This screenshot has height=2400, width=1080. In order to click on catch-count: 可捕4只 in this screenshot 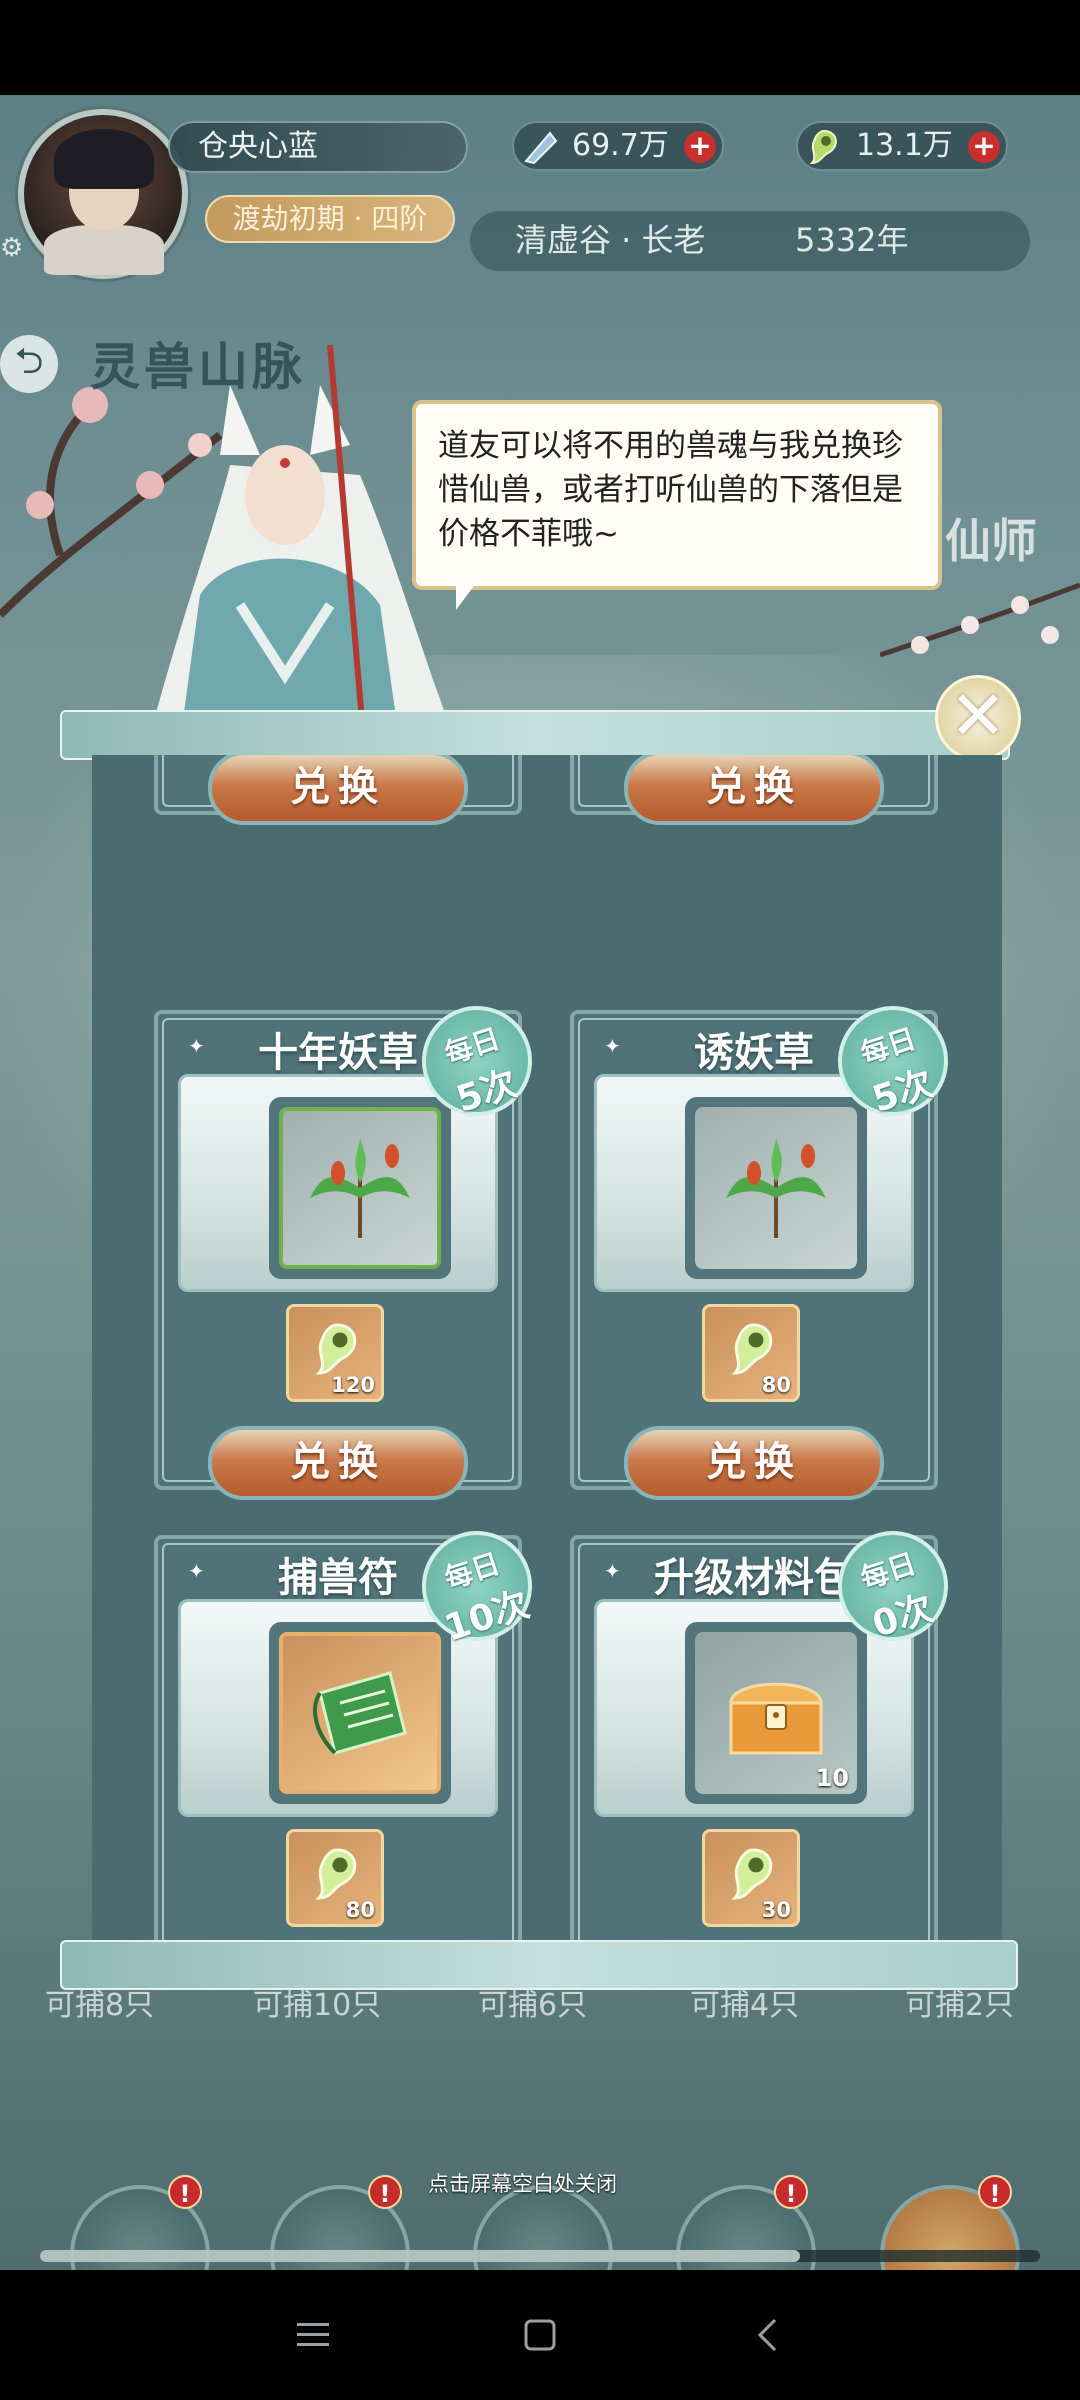, I will do `click(745, 2005)`.